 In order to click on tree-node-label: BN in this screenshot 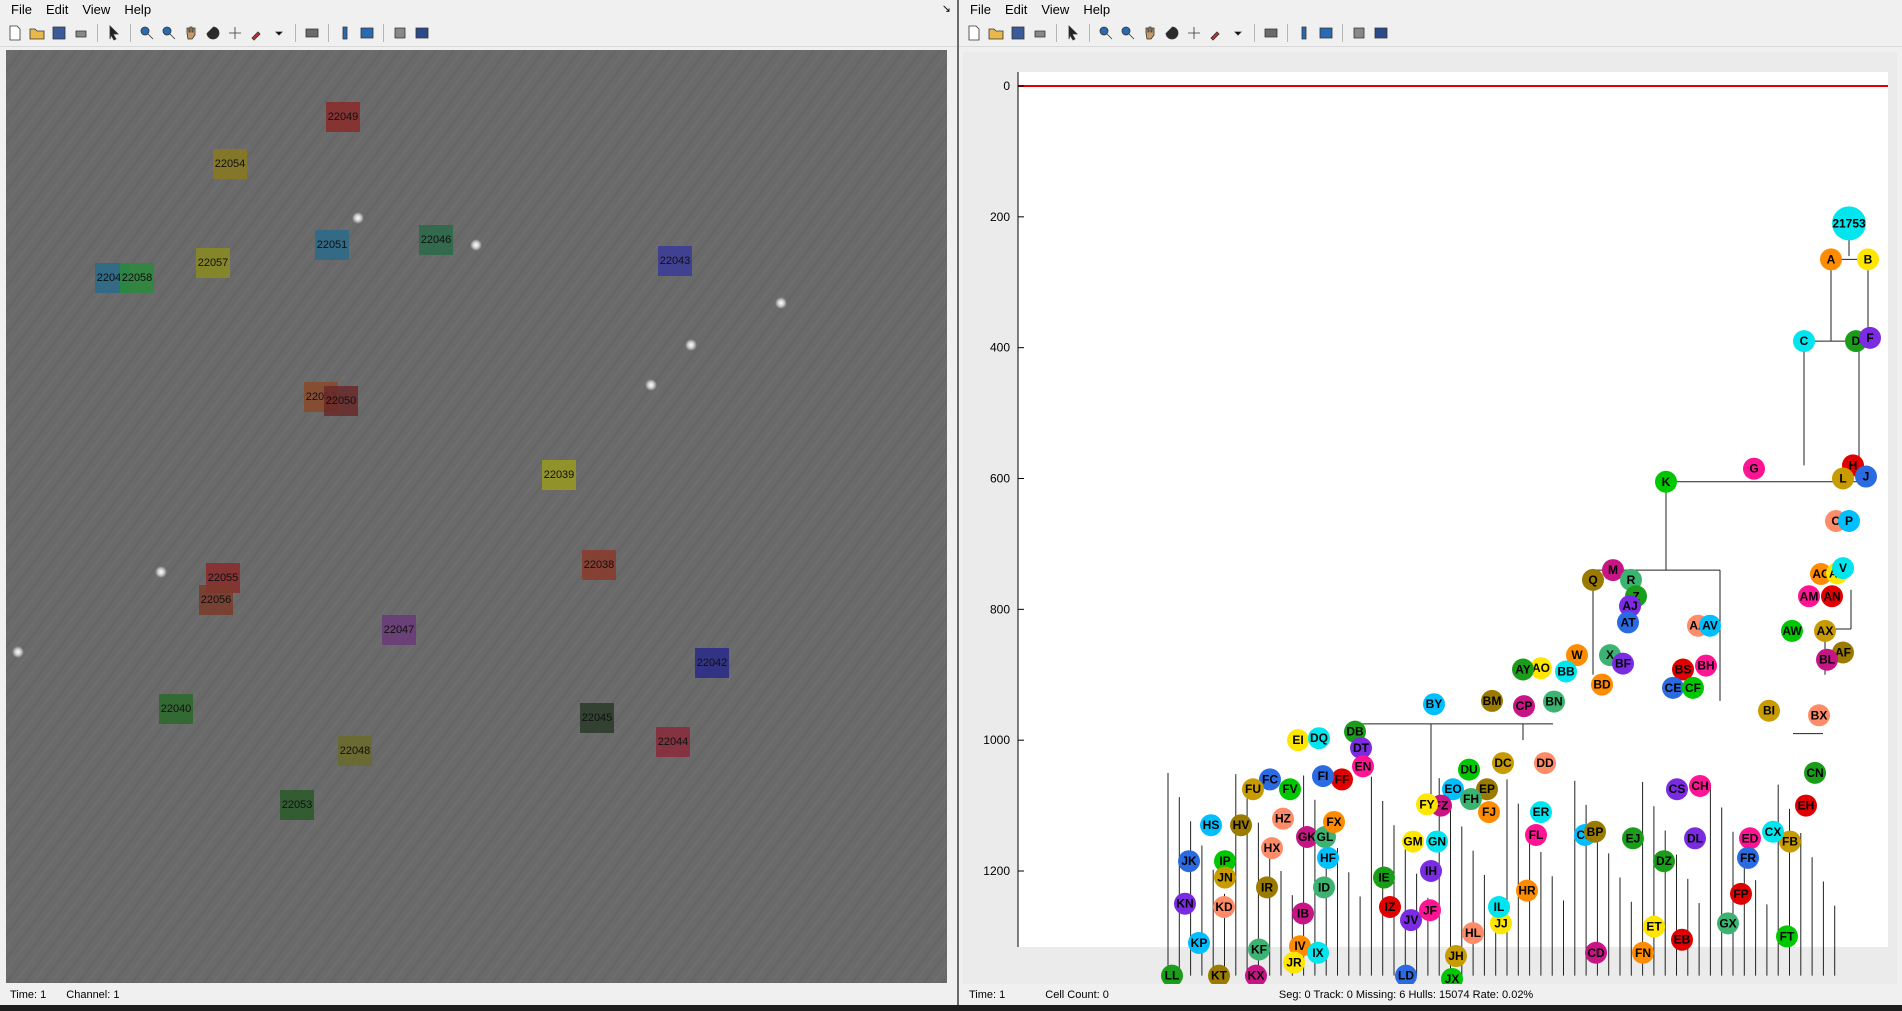, I will do `click(1553, 702)`.